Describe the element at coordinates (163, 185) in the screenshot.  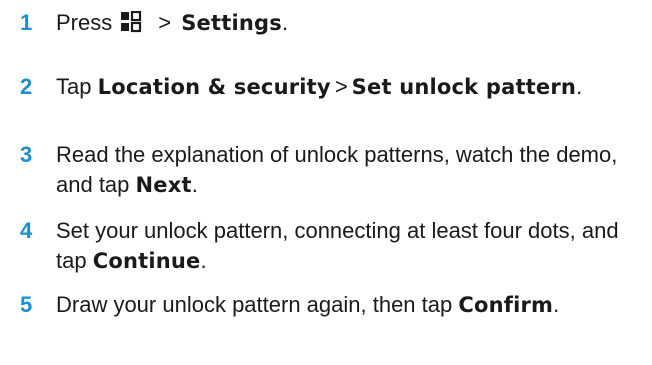
I see `next-target: Next` at that location.